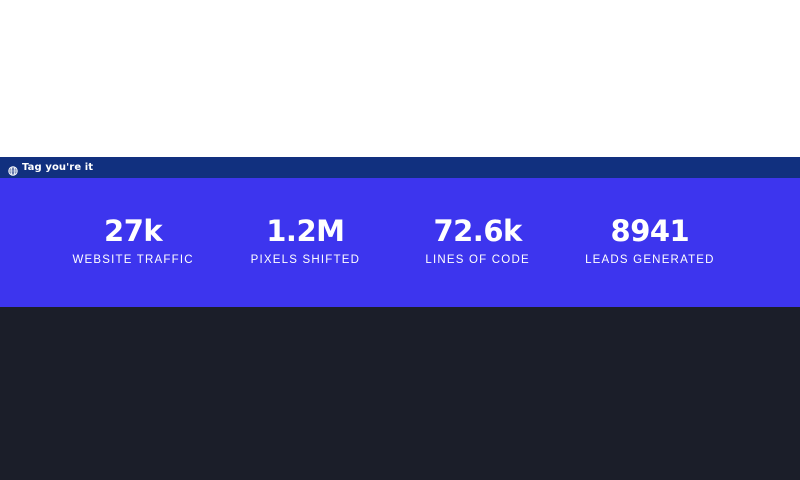  I want to click on tag-bar: Tag you're it, so click(400, 167).